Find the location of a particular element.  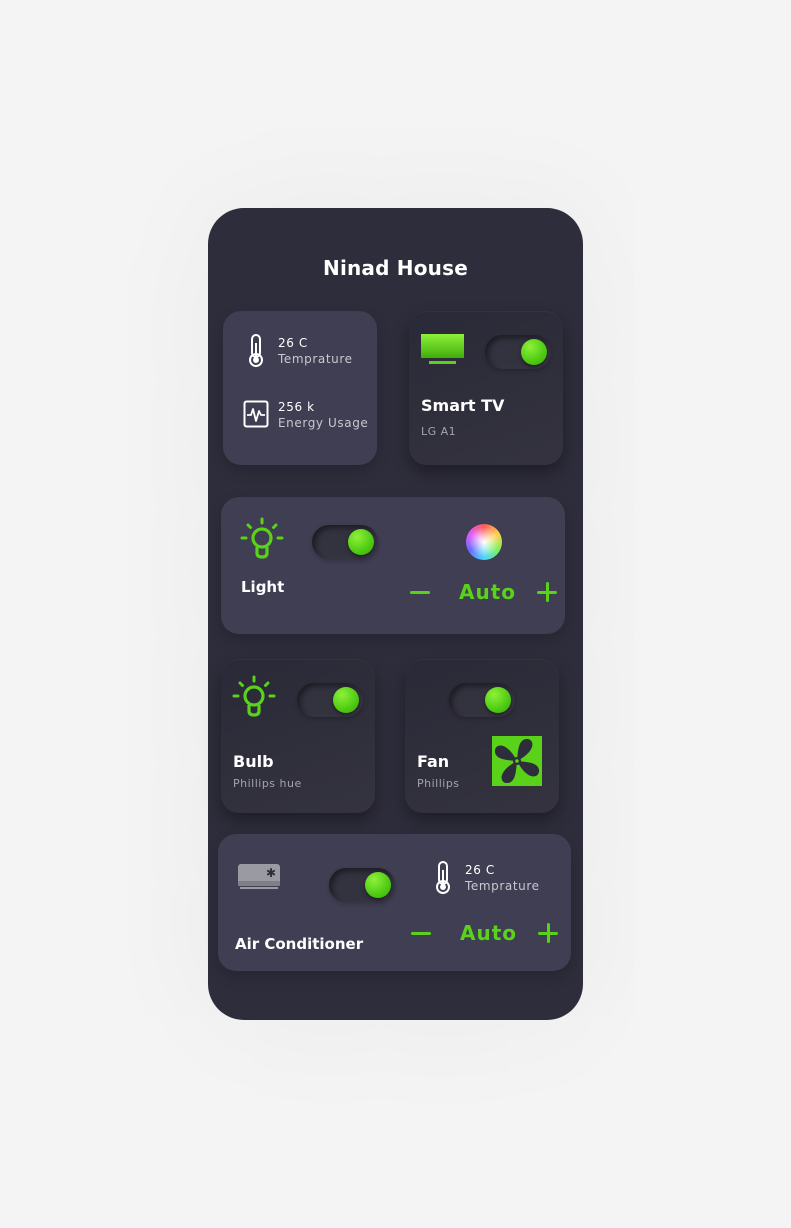

bulb-name: Bulb is located at coordinates (253, 761).